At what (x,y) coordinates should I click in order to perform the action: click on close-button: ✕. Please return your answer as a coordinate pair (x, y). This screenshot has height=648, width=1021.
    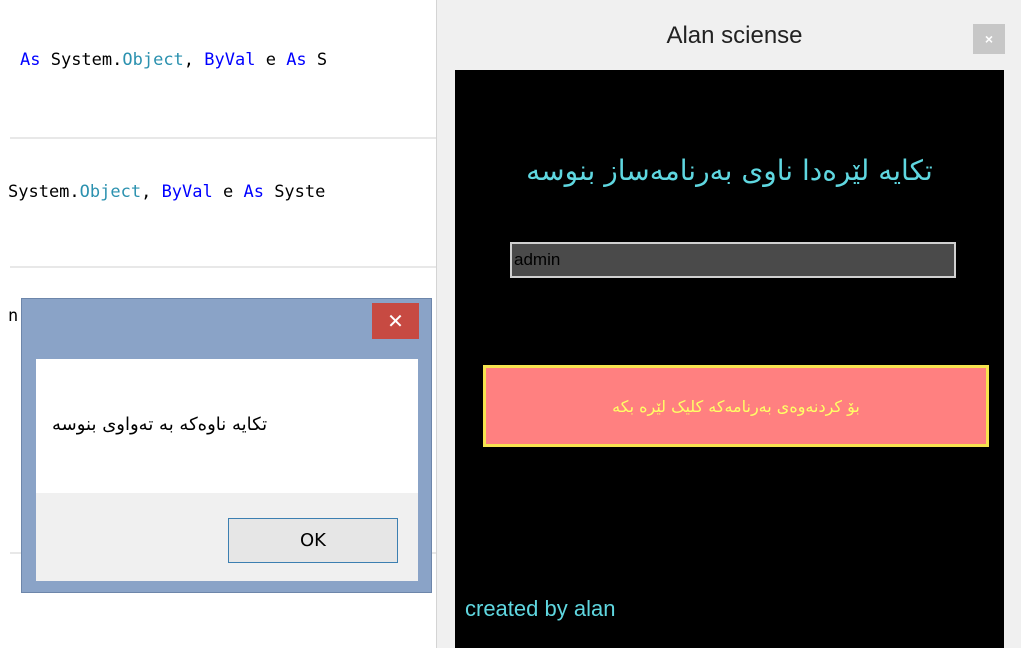
    Looking at the image, I should click on (395, 321).